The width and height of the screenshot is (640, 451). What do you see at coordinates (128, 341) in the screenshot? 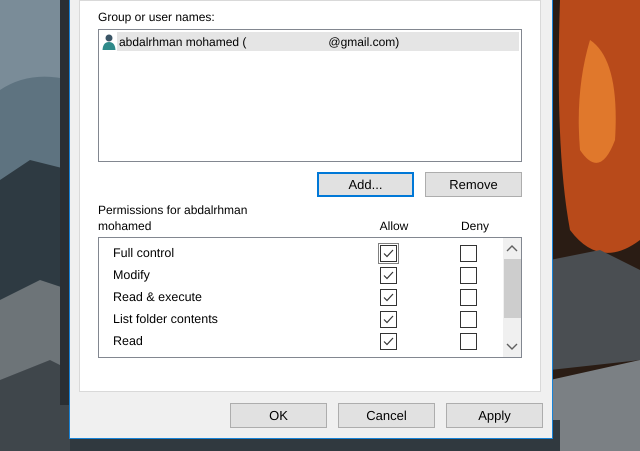
I see `permission-name: Read` at bounding box center [128, 341].